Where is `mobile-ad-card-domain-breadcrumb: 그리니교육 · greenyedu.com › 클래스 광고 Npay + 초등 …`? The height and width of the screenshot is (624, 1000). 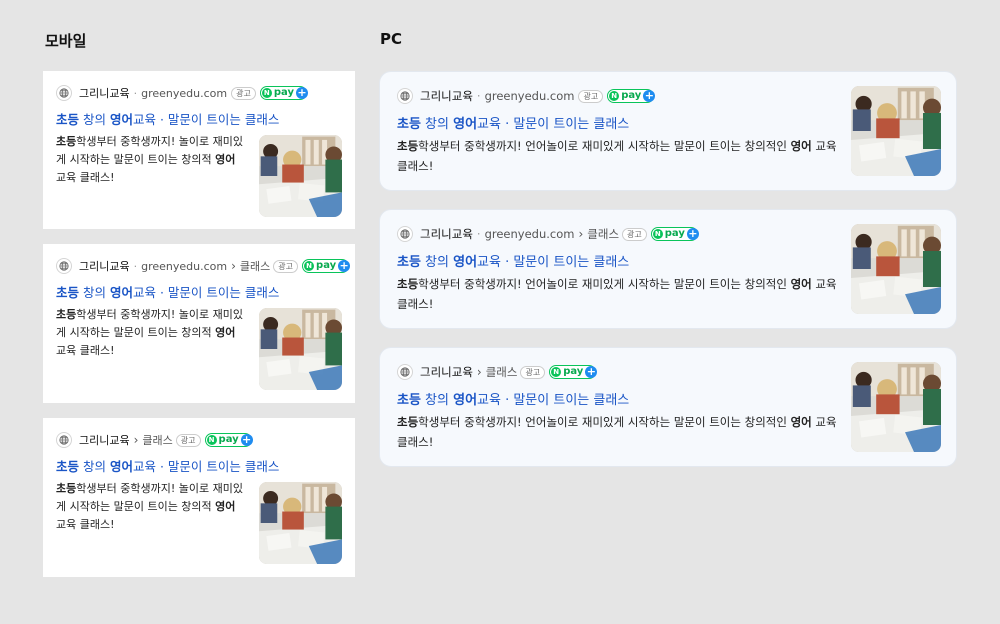 mobile-ad-card-domain-breadcrumb: 그리니교육 · greenyedu.com › 클래스 광고 Npay + 초등 … is located at coordinates (199, 323).